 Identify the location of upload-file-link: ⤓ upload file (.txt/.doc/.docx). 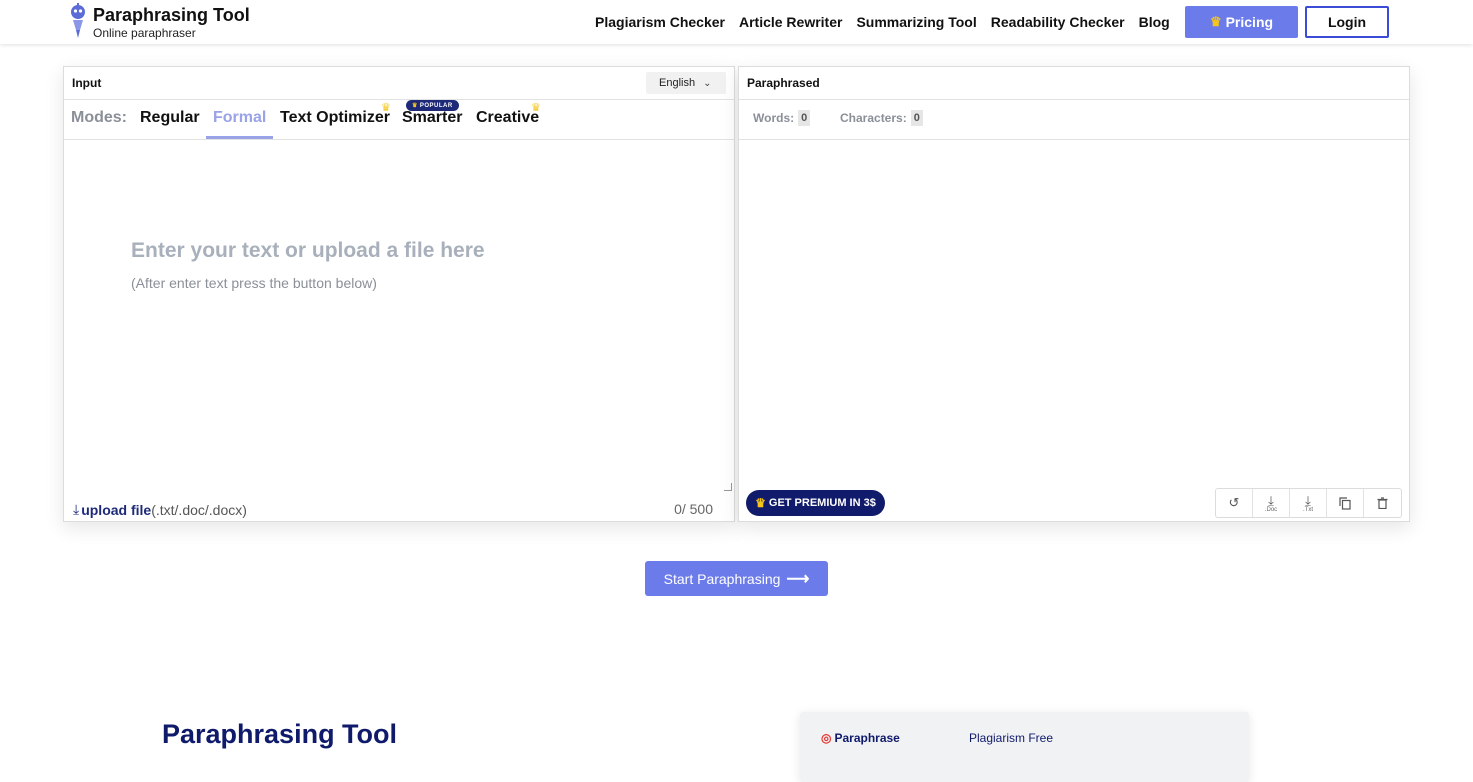
(160, 509).